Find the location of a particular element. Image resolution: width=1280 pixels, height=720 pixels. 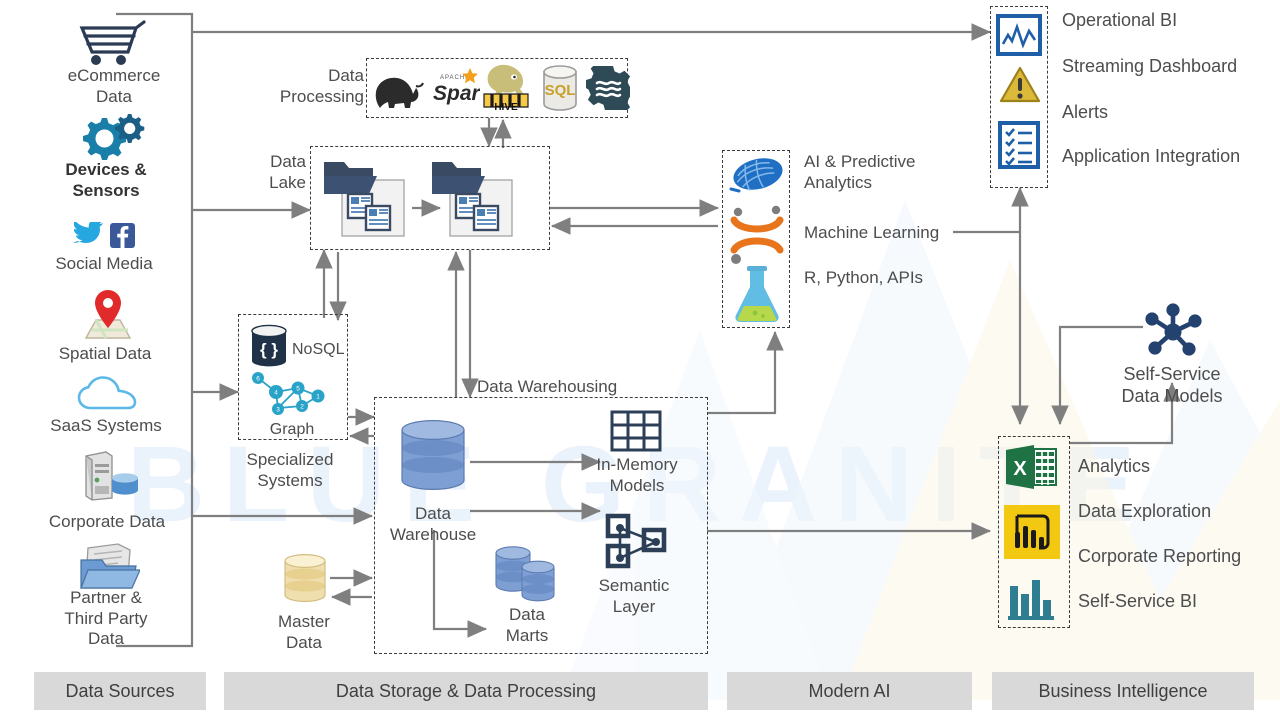

category-bar-business-intelligence: Business Intelligence is located at coordinates (1123, 691).